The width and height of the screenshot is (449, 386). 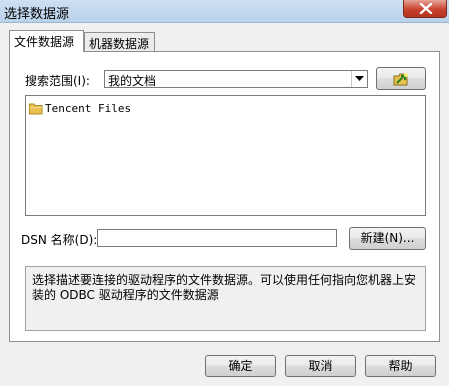 What do you see at coordinates (59, 240) in the screenshot?
I see `dsn-name-label: DSN 名称(D):` at bounding box center [59, 240].